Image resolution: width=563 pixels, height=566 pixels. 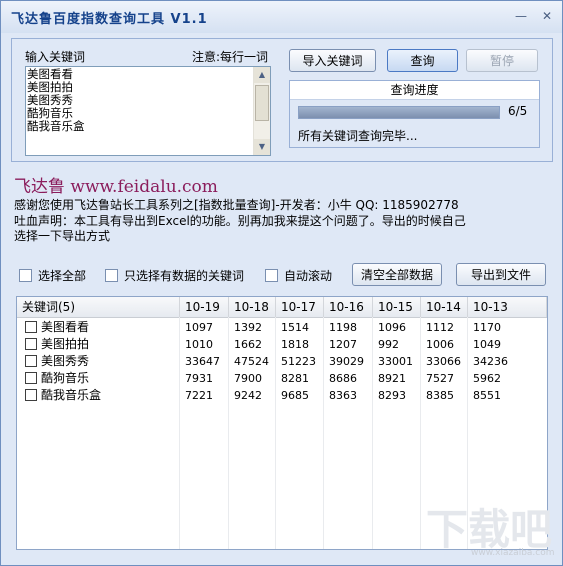 What do you see at coordinates (422, 60) in the screenshot?
I see `query-button: 查询` at bounding box center [422, 60].